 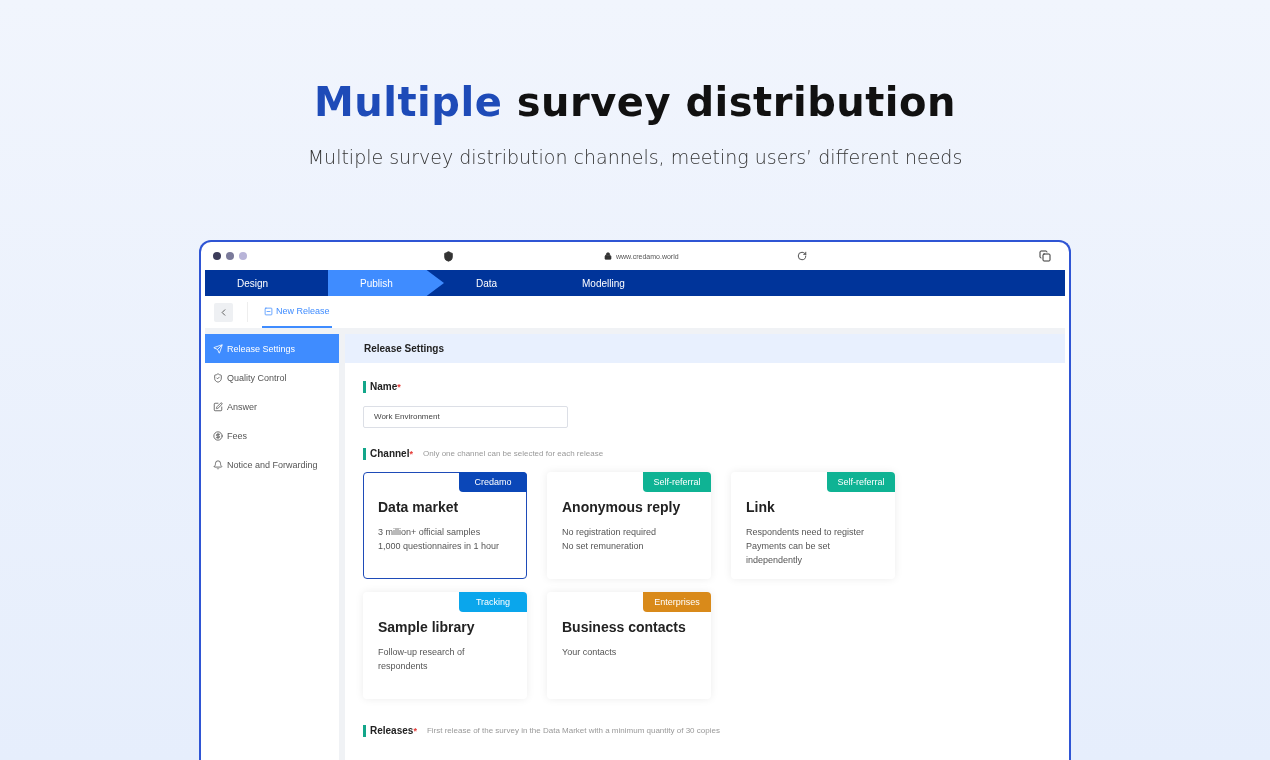 What do you see at coordinates (573, 730) in the screenshot?
I see `hint-text: First release of the survey in the Data Market with a minimum quantity of 30 copies` at bounding box center [573, 730].